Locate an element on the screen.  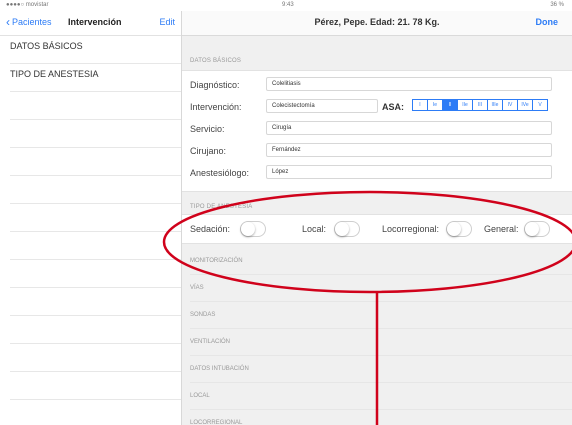
clock: 9:43 is located at coordinates (288, 5).